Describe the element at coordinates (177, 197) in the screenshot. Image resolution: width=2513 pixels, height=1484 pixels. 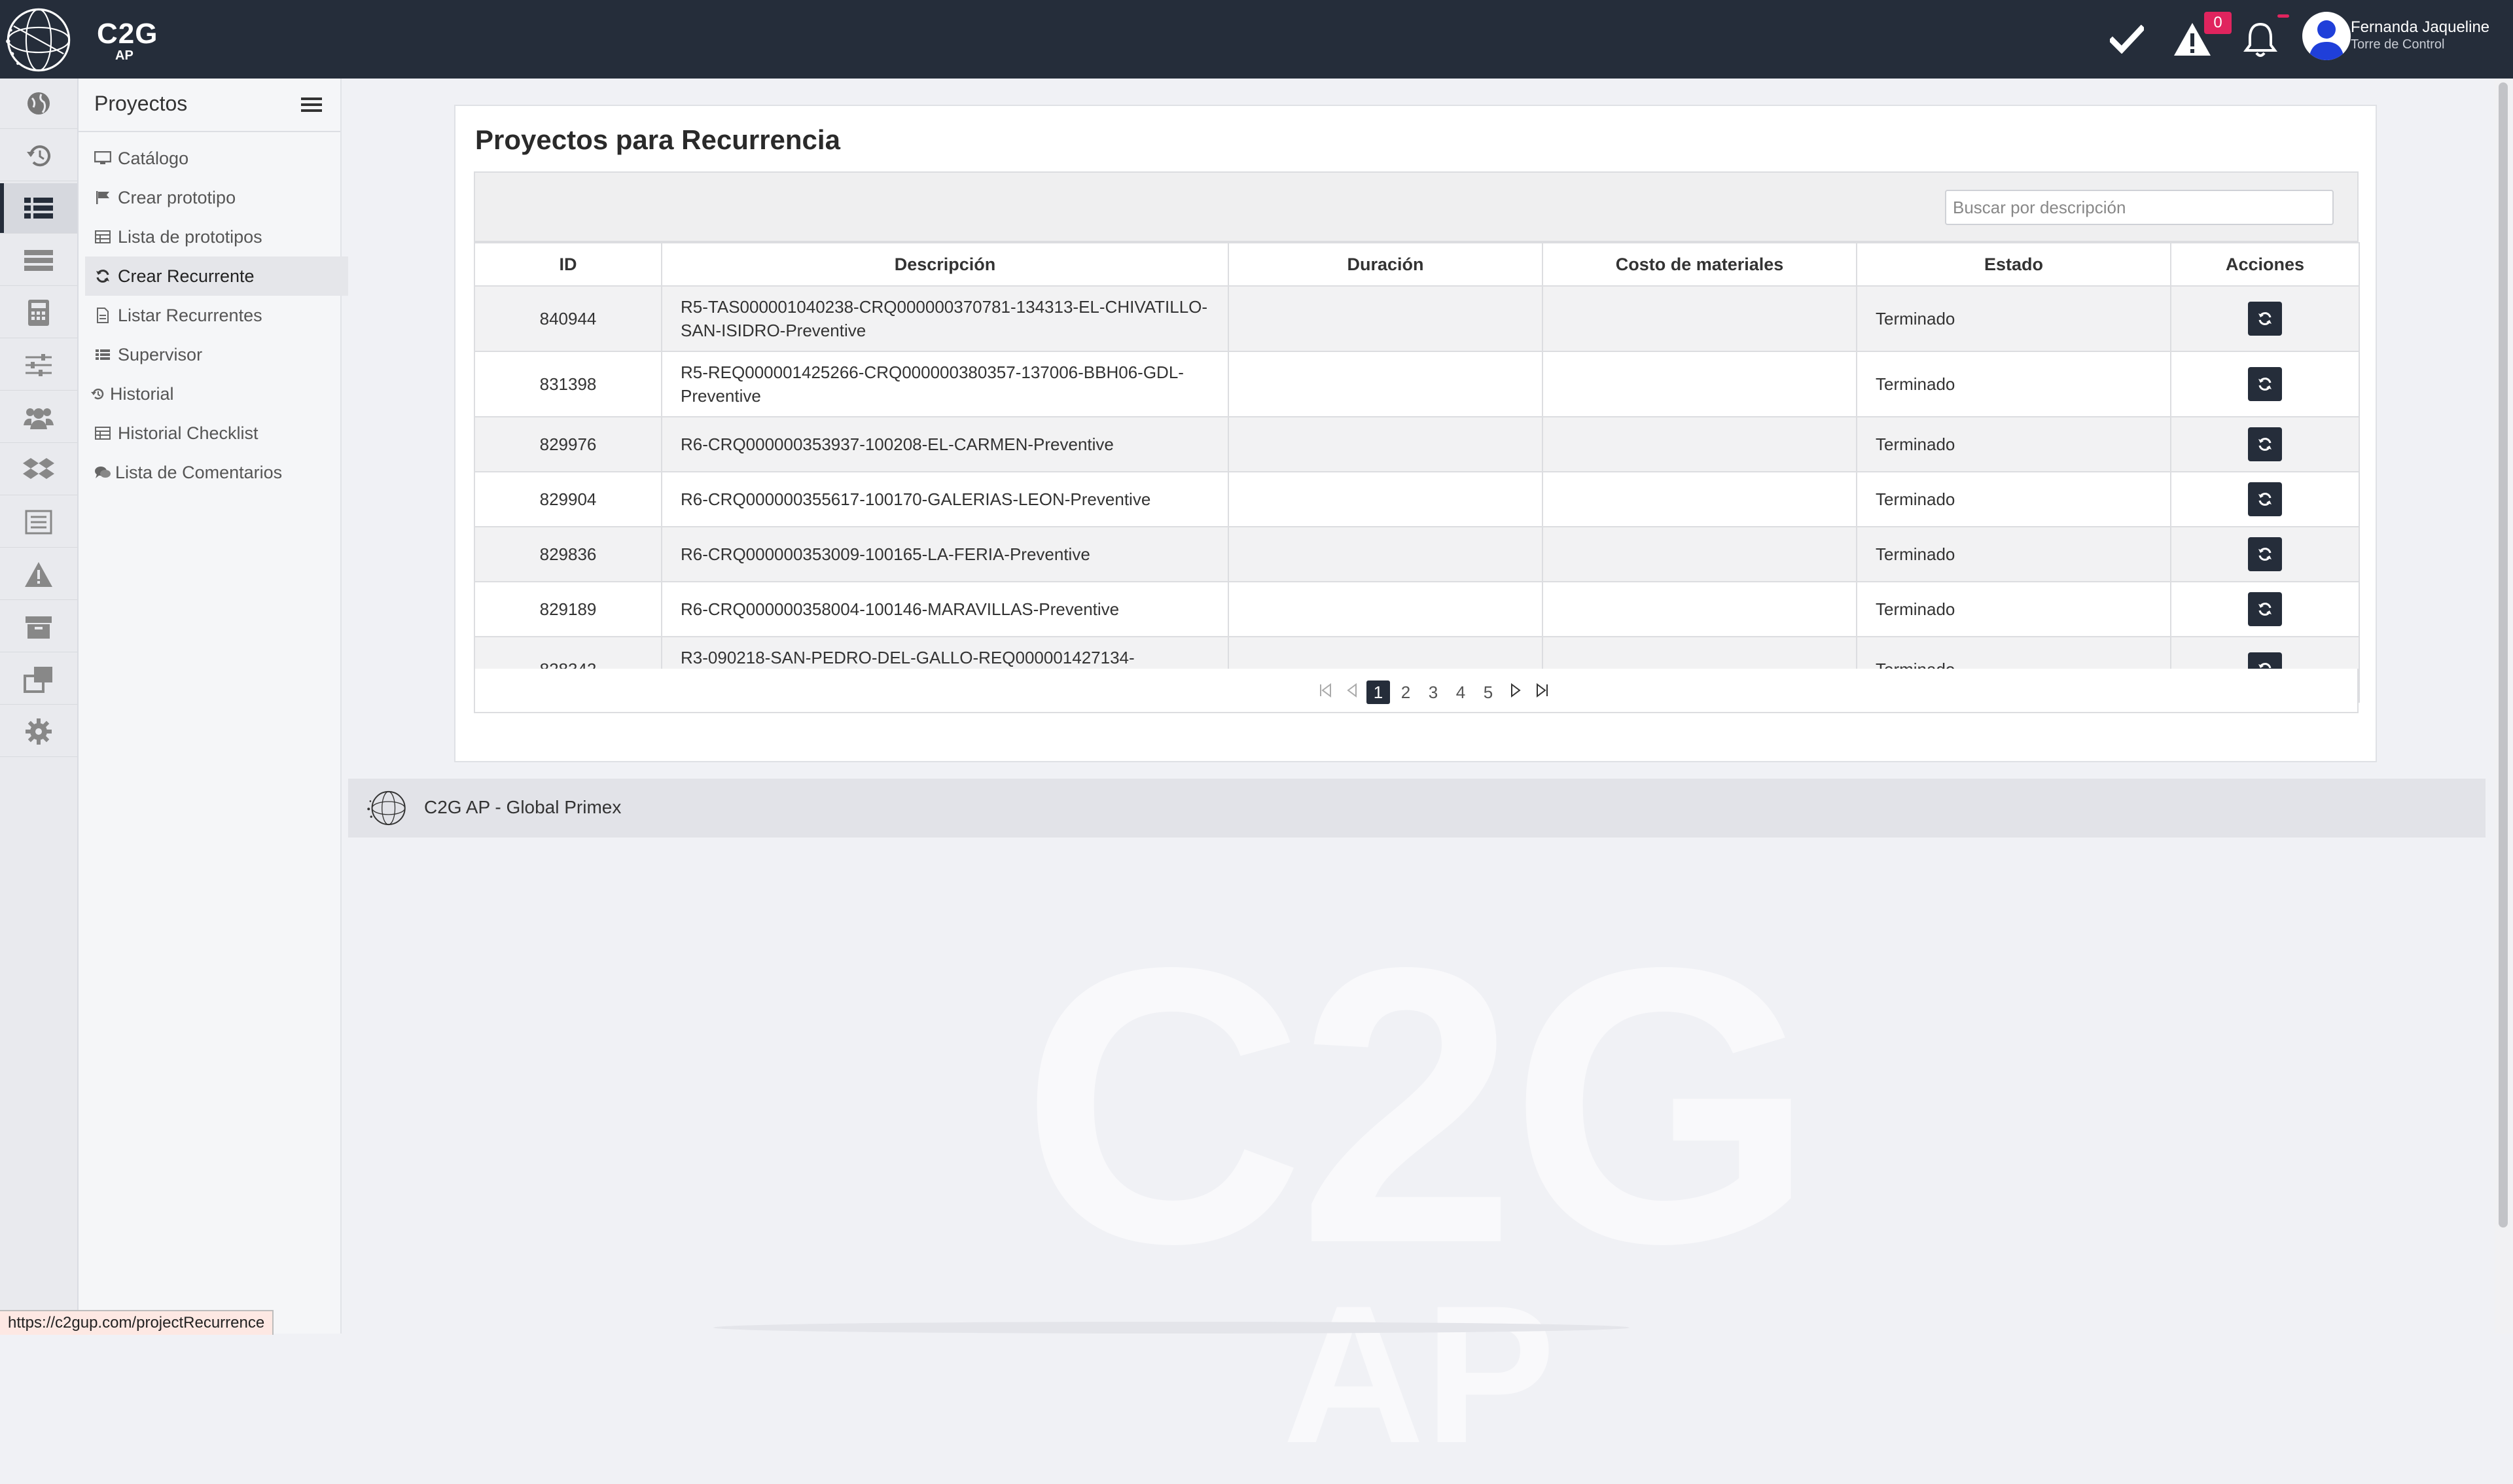
I see `sidebar-item-label: Crear prototipo` at that location.